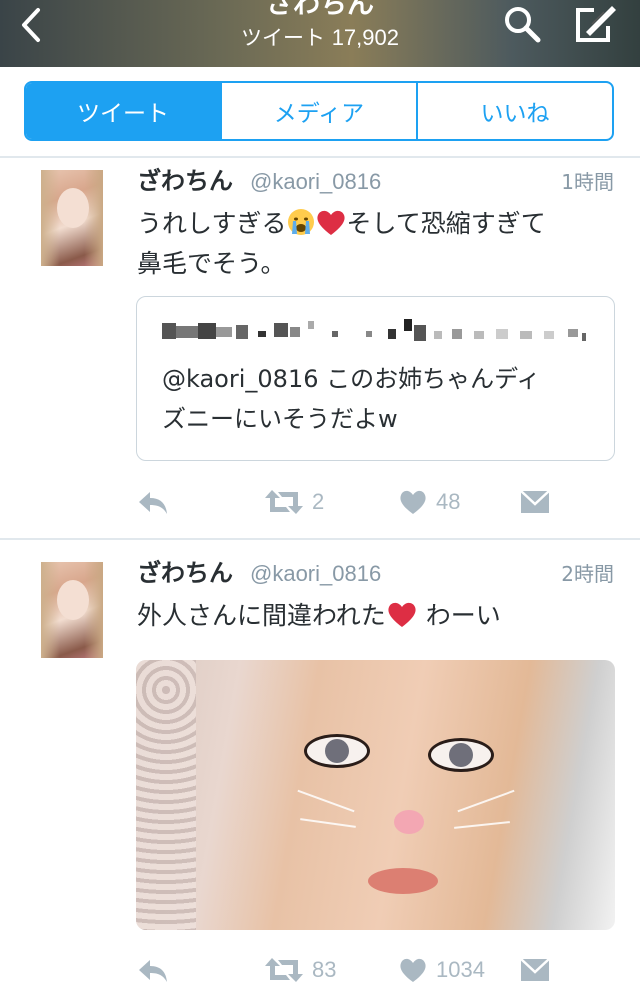  I want to click on profile-tabs: ツイート メディア いいね, so click(319, 111).